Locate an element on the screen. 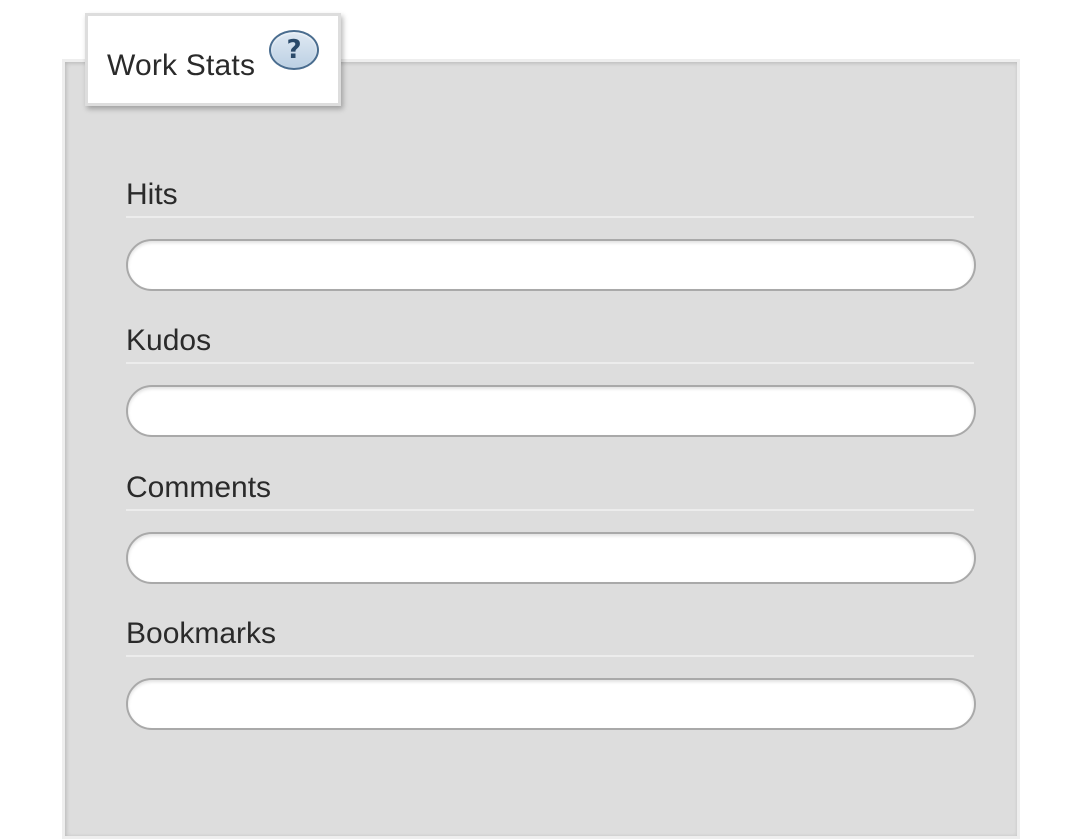 Image resolution: width=1080 pixels, height=839 pixels. comments-field: Comments is located at coordinates (551, 527).